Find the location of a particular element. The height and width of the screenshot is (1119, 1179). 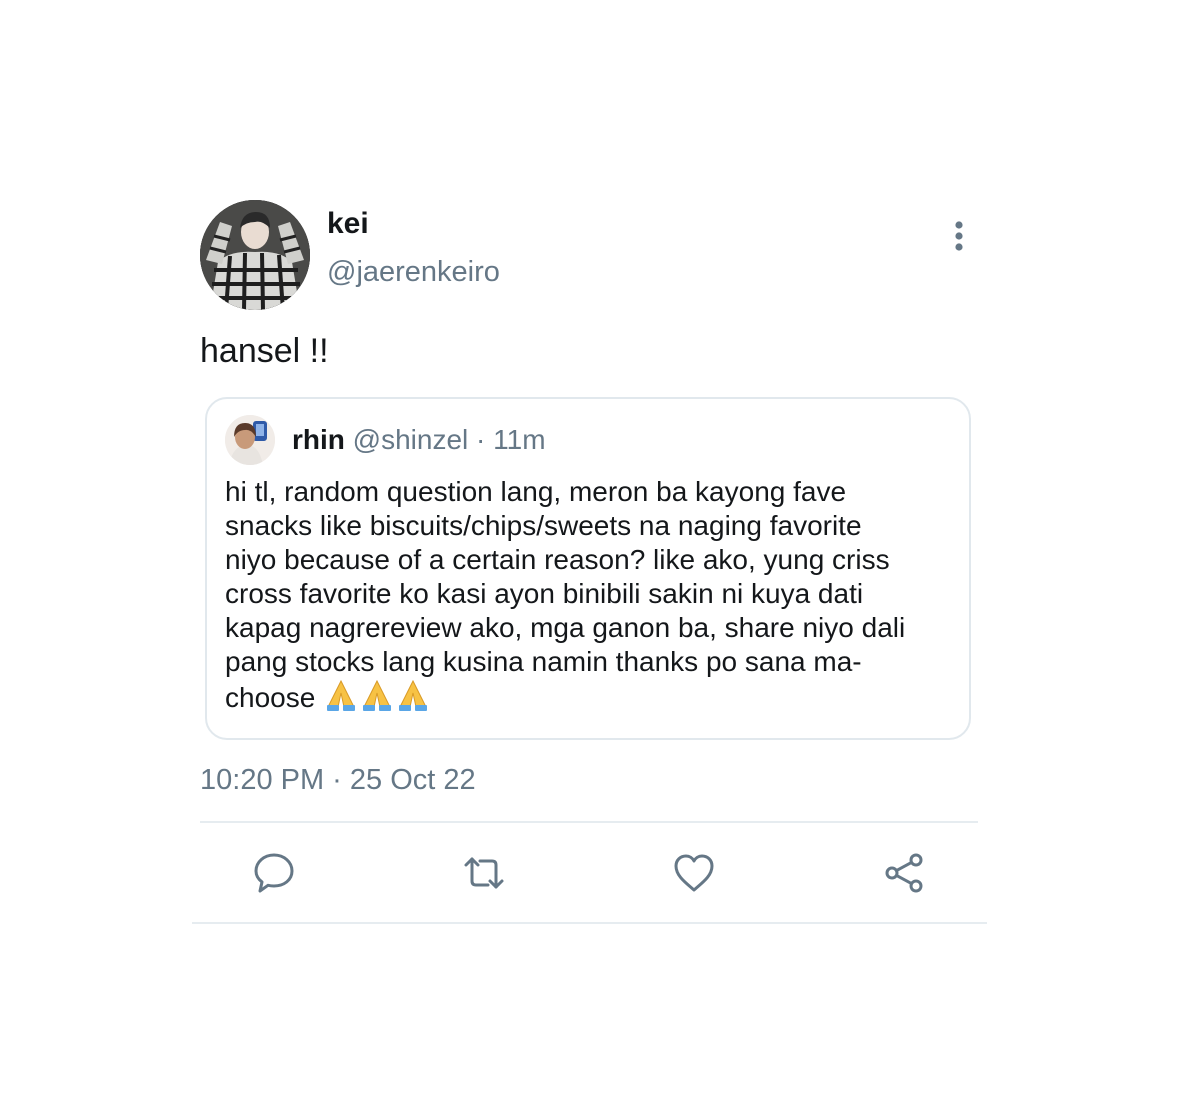

tweet-text: hansel !! is located at coordinates (264, 351).